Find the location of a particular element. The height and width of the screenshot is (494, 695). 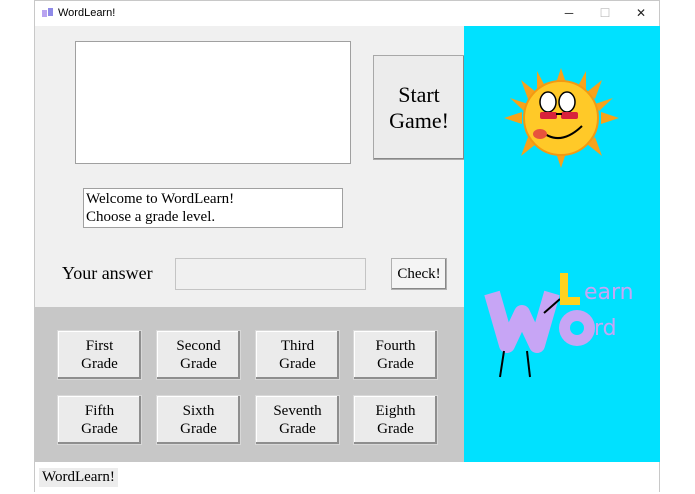

close-button: ✕ is located at coordinates (641, 13).